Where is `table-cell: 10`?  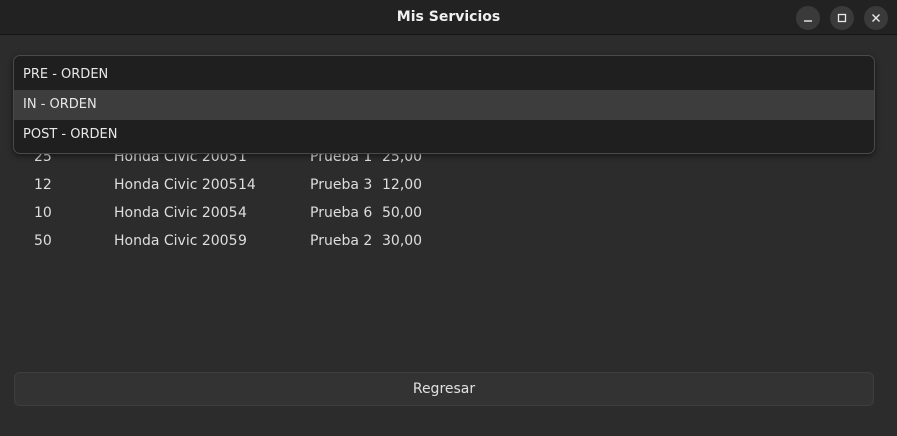
table-cell: 10 is located at coordinates (43, 213).